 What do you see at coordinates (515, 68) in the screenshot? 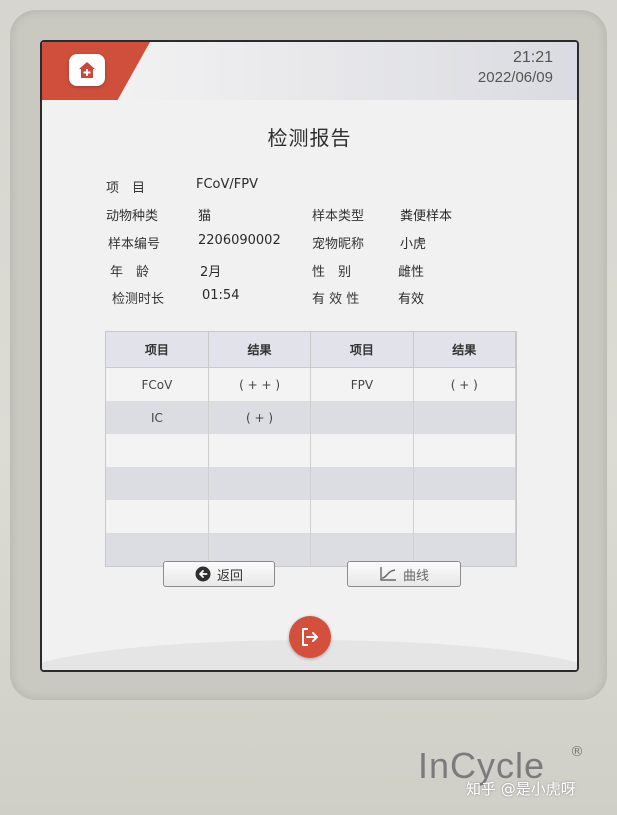
I see `clock: 21:21 2022/06/09` at bounding box center [515, 68].